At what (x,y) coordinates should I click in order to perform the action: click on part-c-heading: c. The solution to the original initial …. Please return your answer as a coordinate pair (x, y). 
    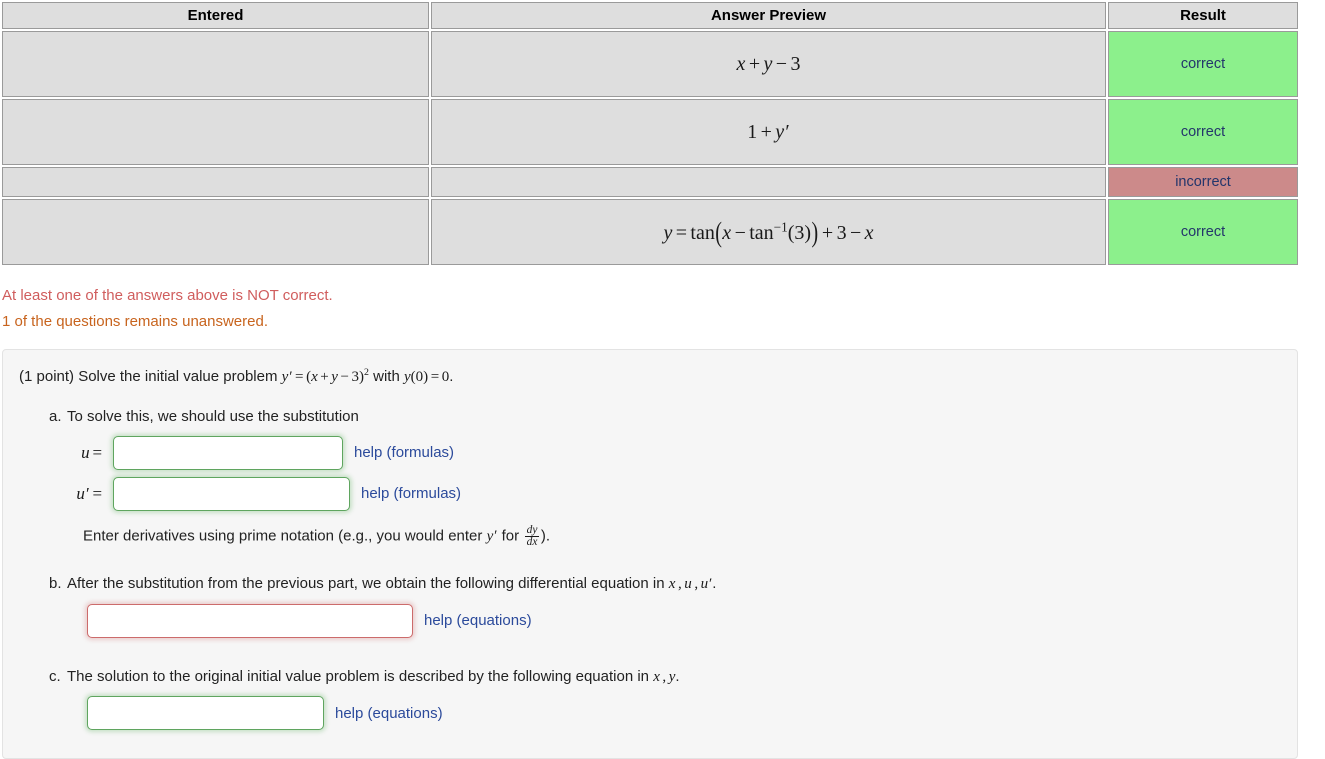
    Looking at the image, I should click on (665, 677).